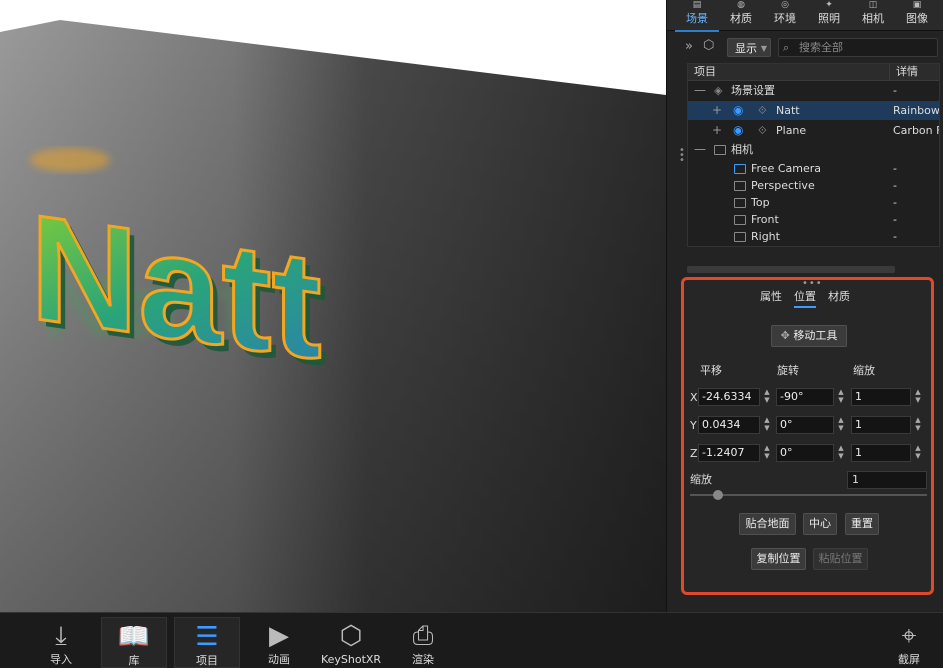 The height and width of the screenshot is (668, 943). I want to click on scale-header: 缩放, so click(864, 370).